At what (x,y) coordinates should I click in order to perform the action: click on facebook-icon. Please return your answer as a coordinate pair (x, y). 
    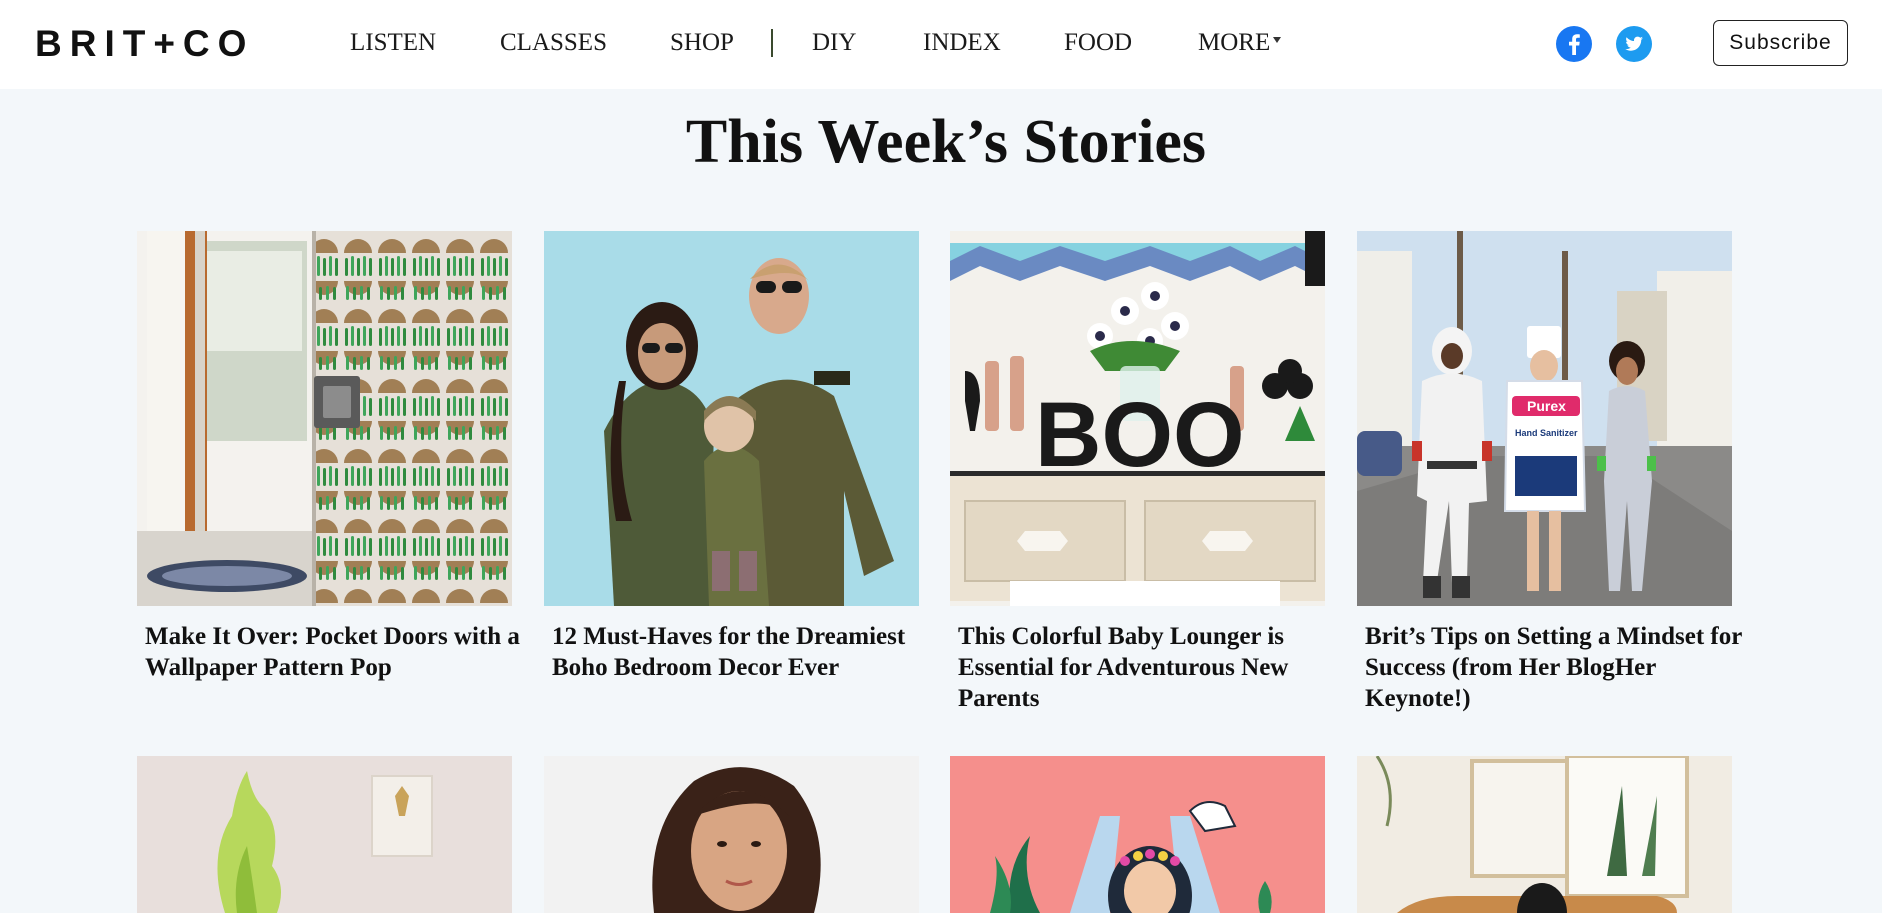
    Looking at the image, I should click on (1574, 44).